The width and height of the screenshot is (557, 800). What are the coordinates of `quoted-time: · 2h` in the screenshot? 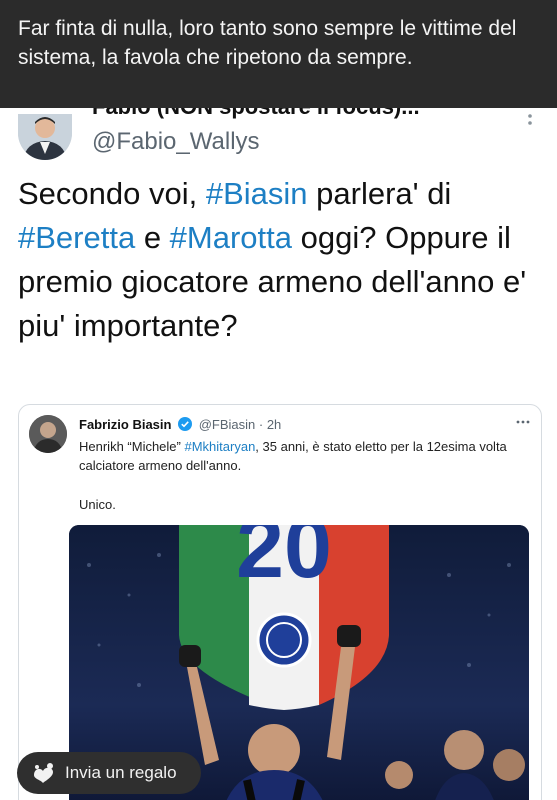 It's located at (270, 424).